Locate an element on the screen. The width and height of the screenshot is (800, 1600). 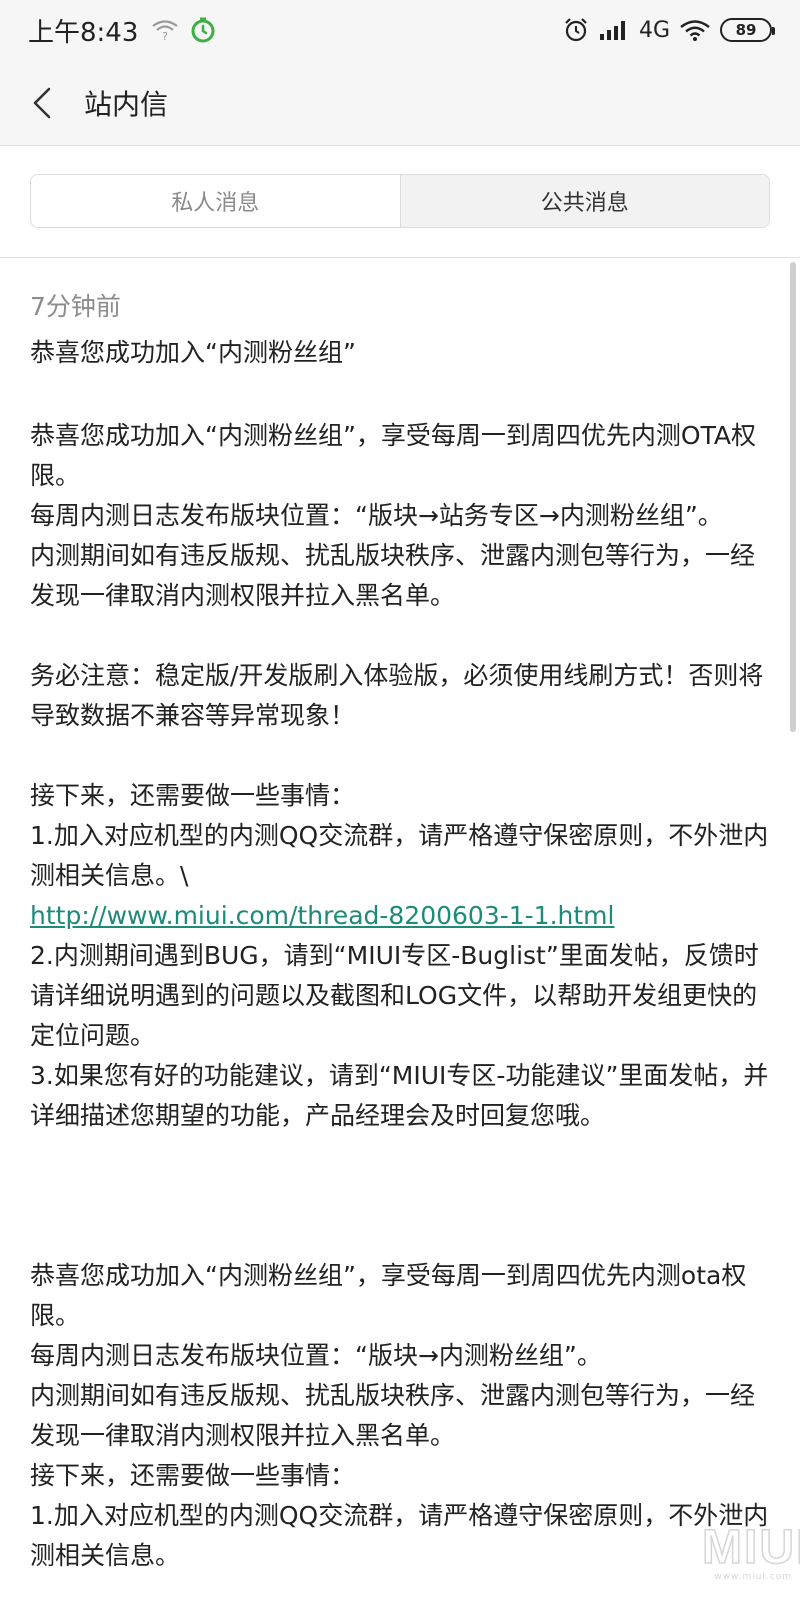
wifi-question-icon: ? is located at coordinates (165, 30).